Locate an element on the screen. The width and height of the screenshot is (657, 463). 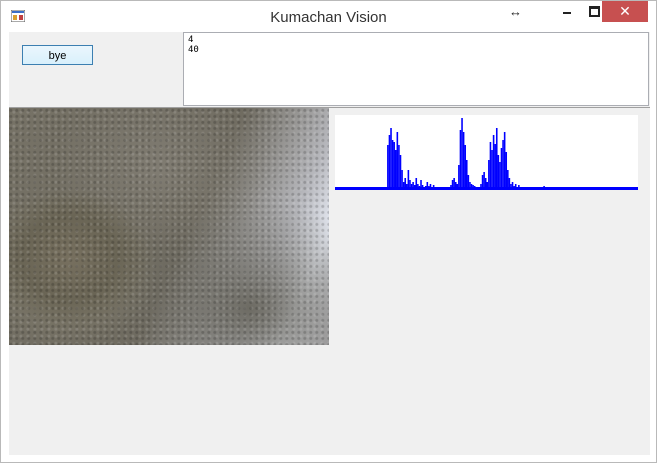
histogram-baseline is located at coordinates (486, 188).